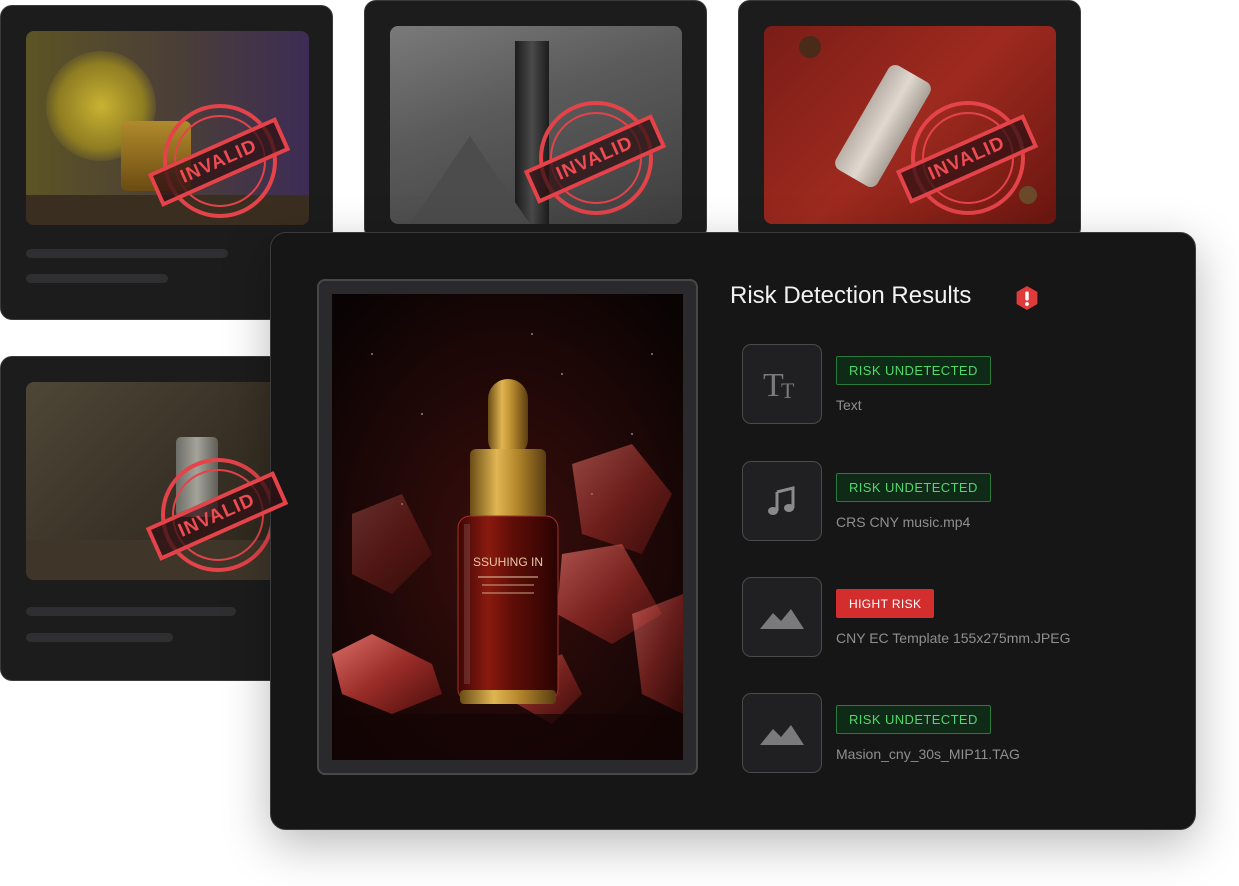 This screenshot has height=886, width=1239. I want to click on text-type-icon: T T, so click(782, 384).